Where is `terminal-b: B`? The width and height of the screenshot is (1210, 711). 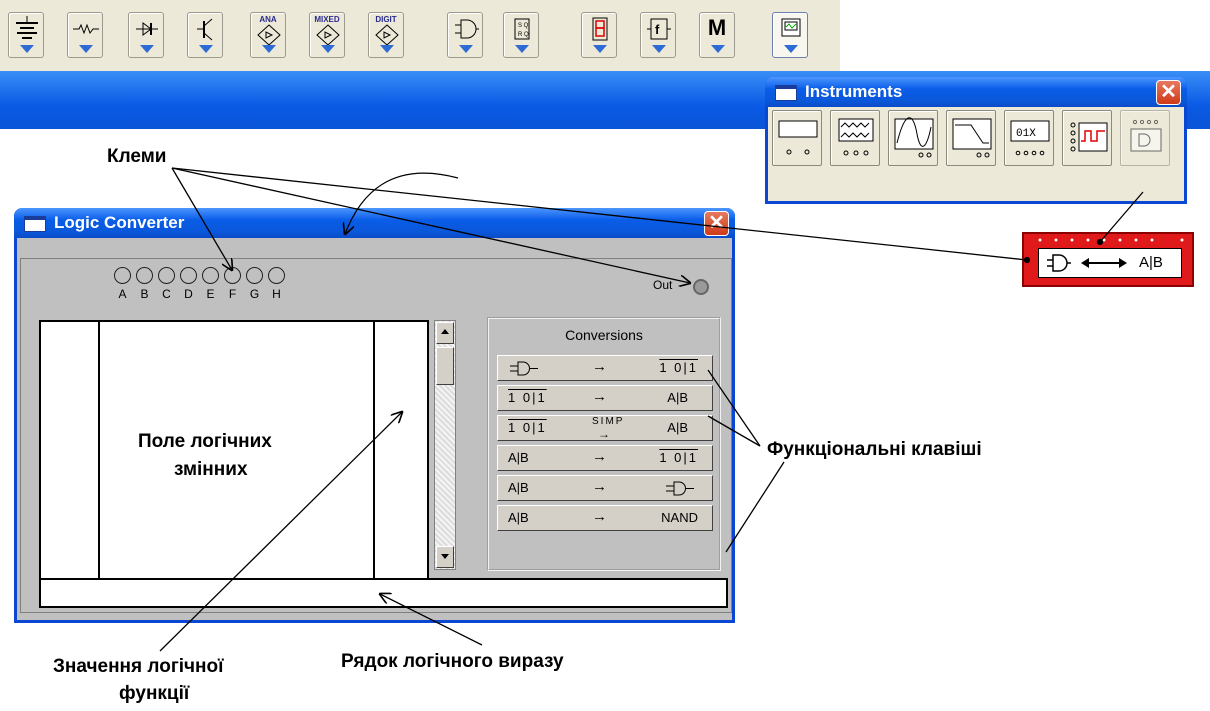
terminal-b: B is located at coordinates (144, 284).